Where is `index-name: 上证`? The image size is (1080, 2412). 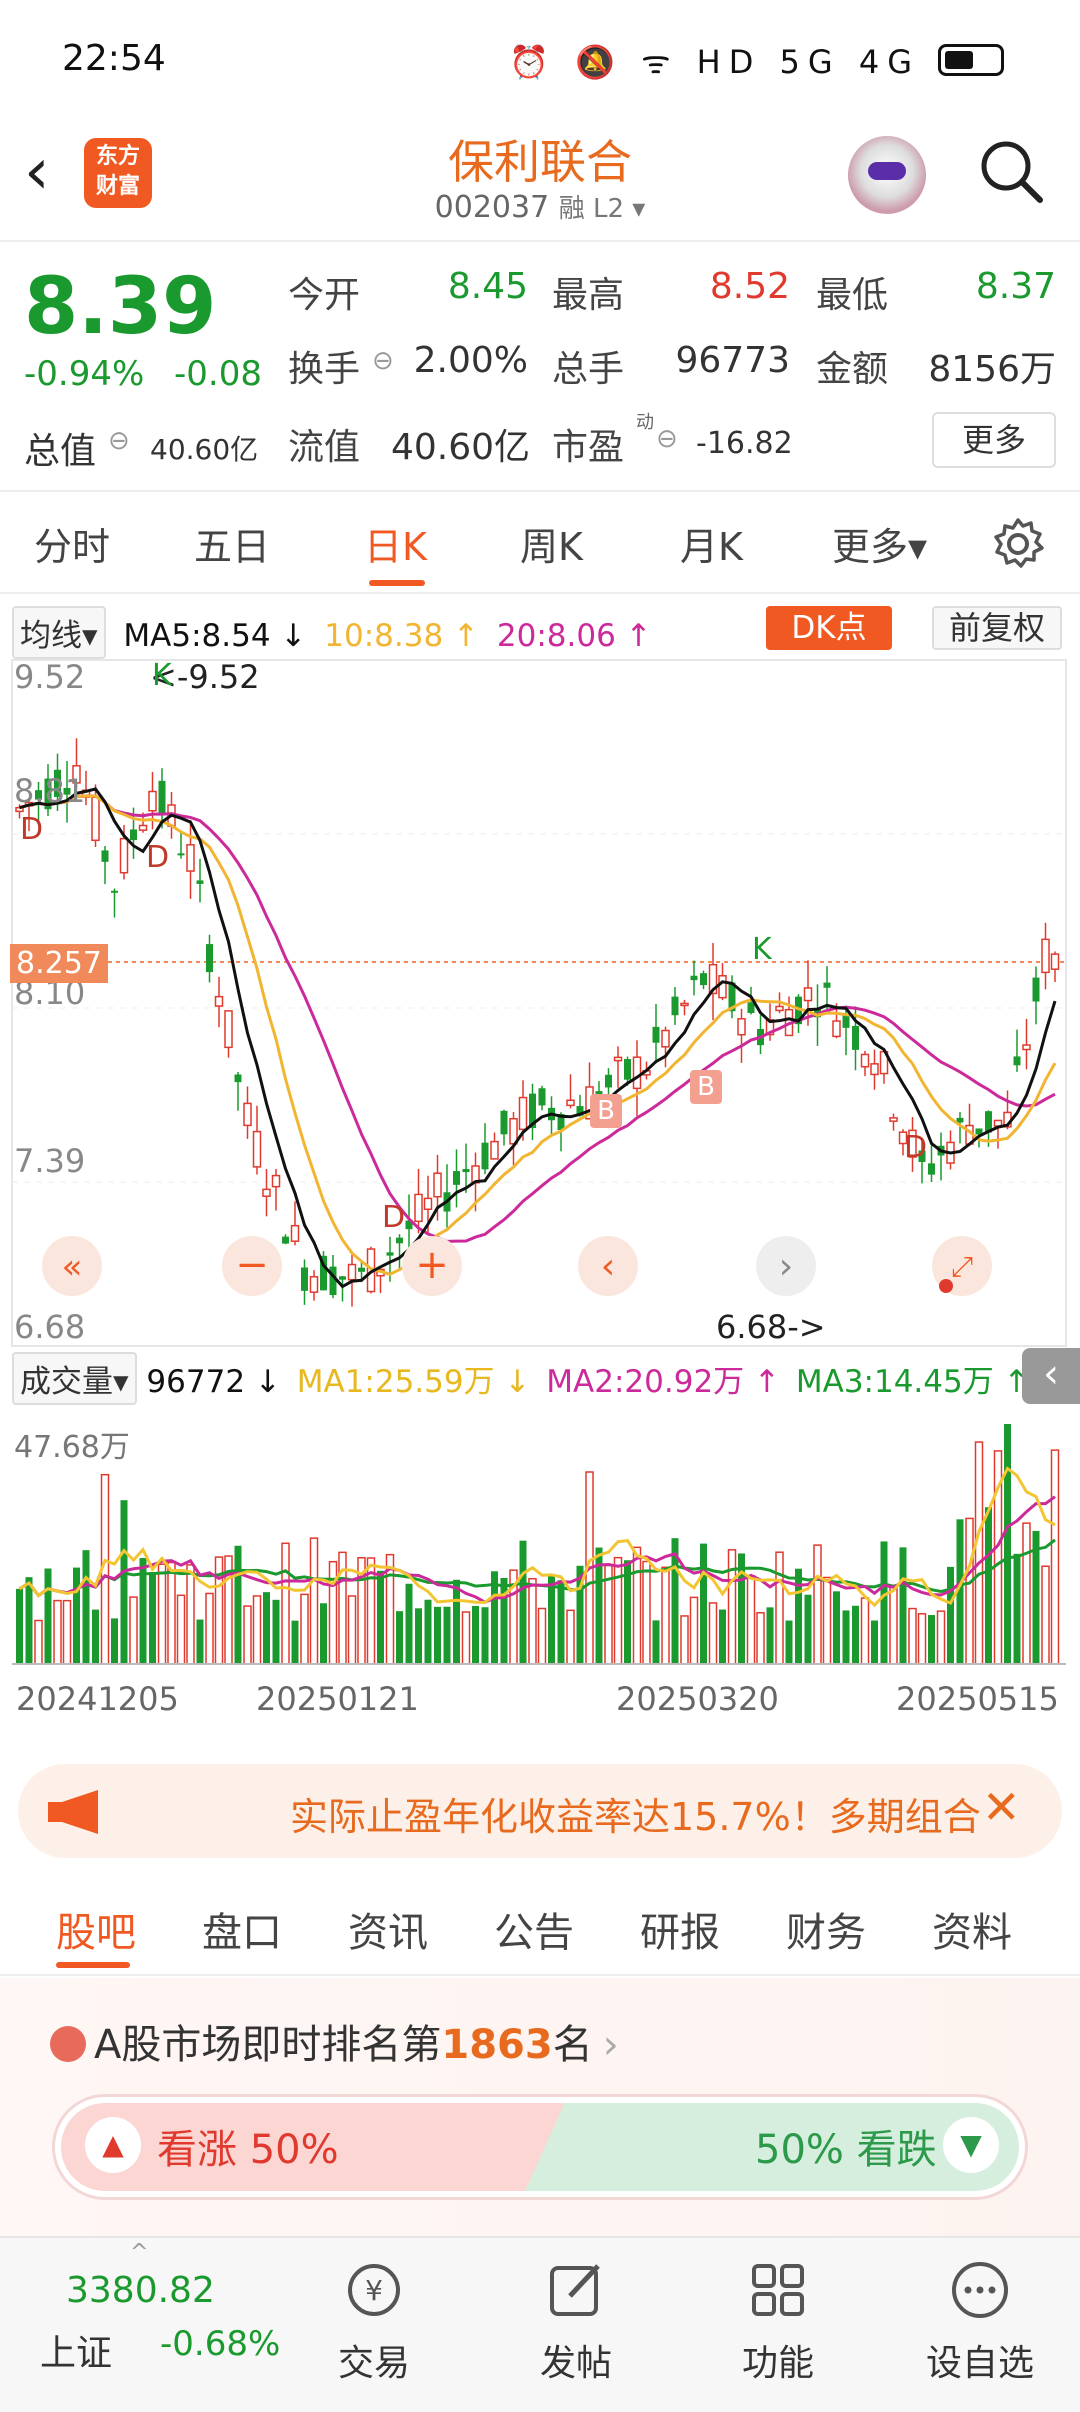 index-name: 上证 is located at coordinates (76, 2350).